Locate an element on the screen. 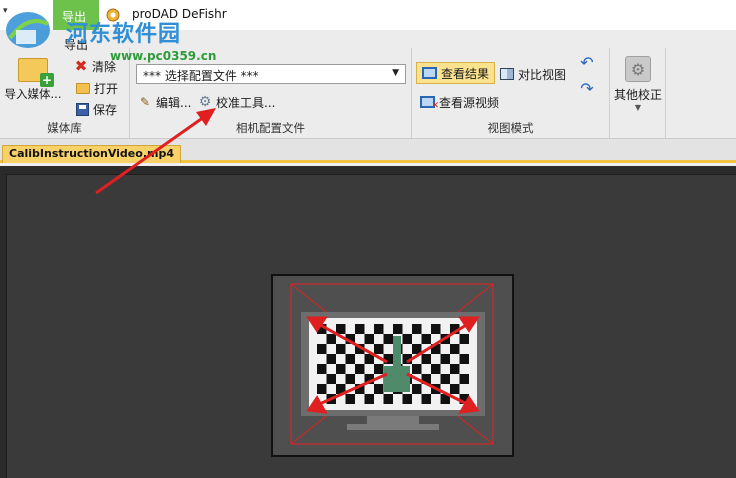 The width and height of the screenshot is (736, 478). import-folder-icon: + is located at coordinates (36, 72).